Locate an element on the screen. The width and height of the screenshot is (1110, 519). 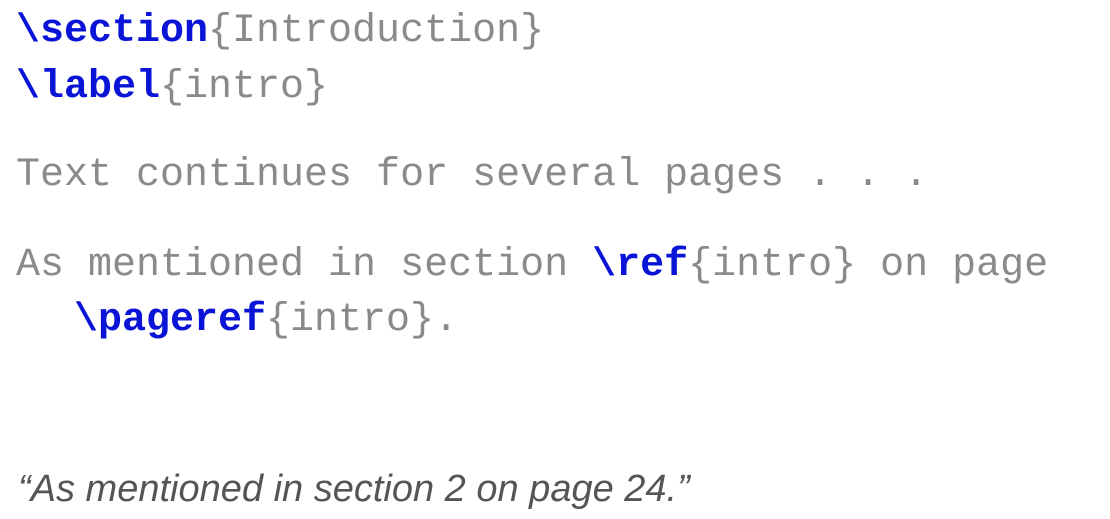
code-line-label: \label{intro} is located at coordinates (172, 88).